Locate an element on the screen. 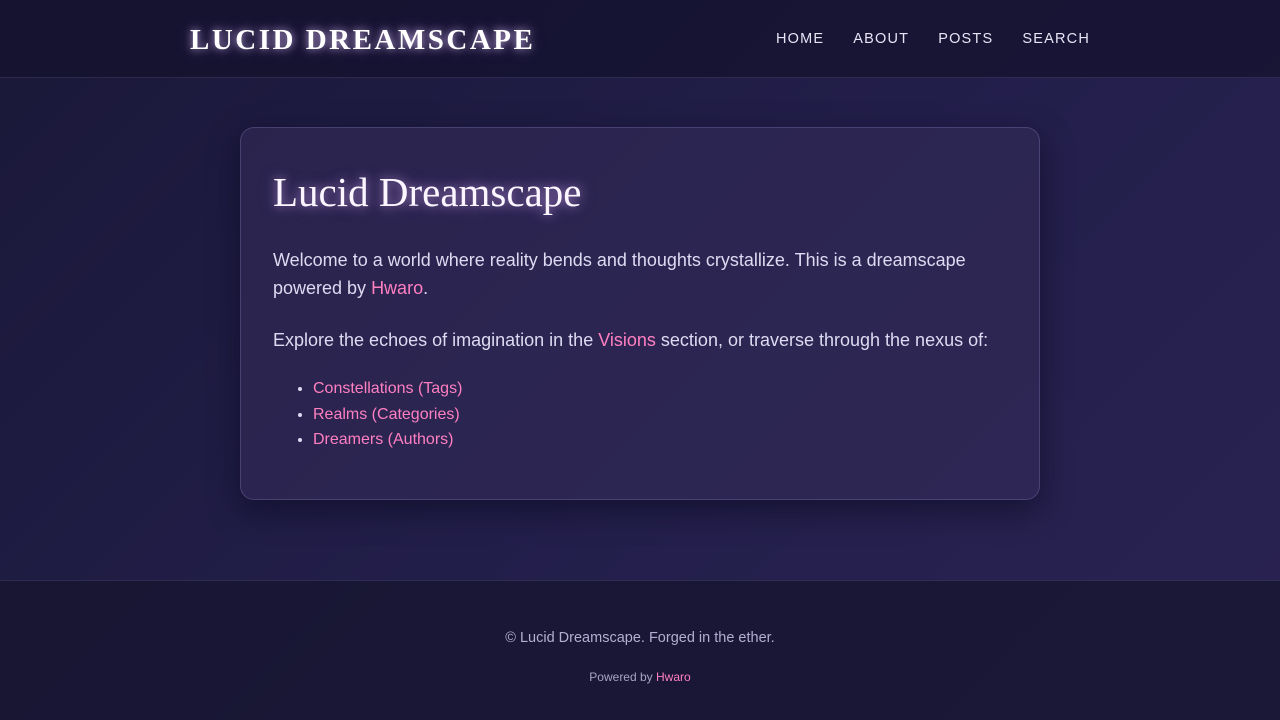 The image size is (1280, 720). tags-link: Constellations (Tags) is located at coordinates (387, 388).